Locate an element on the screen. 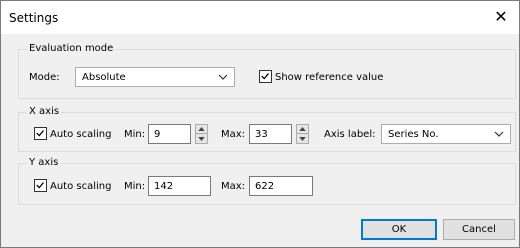  y-axis-label: Y axis is located at coordinates (44, 162).